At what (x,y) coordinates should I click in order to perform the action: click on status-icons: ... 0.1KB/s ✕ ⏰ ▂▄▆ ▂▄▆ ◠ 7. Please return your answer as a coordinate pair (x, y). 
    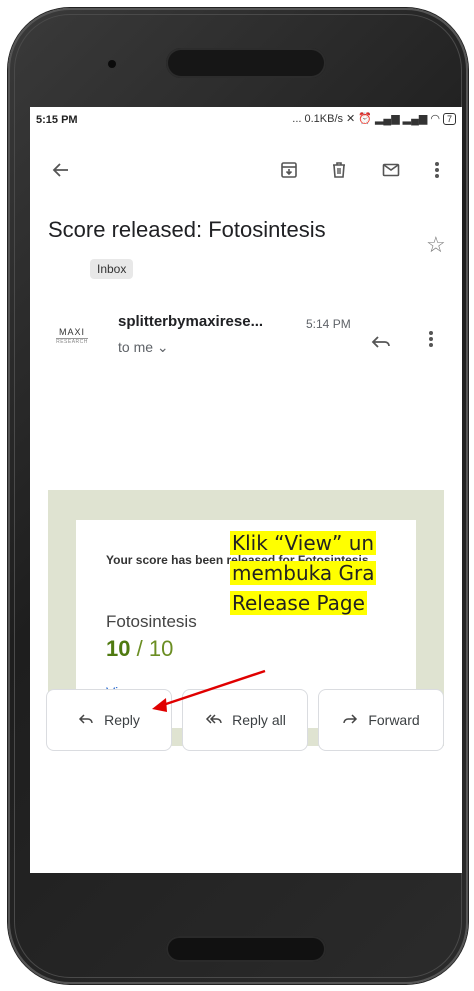
    Looking at the image, I should click on (374, 118).